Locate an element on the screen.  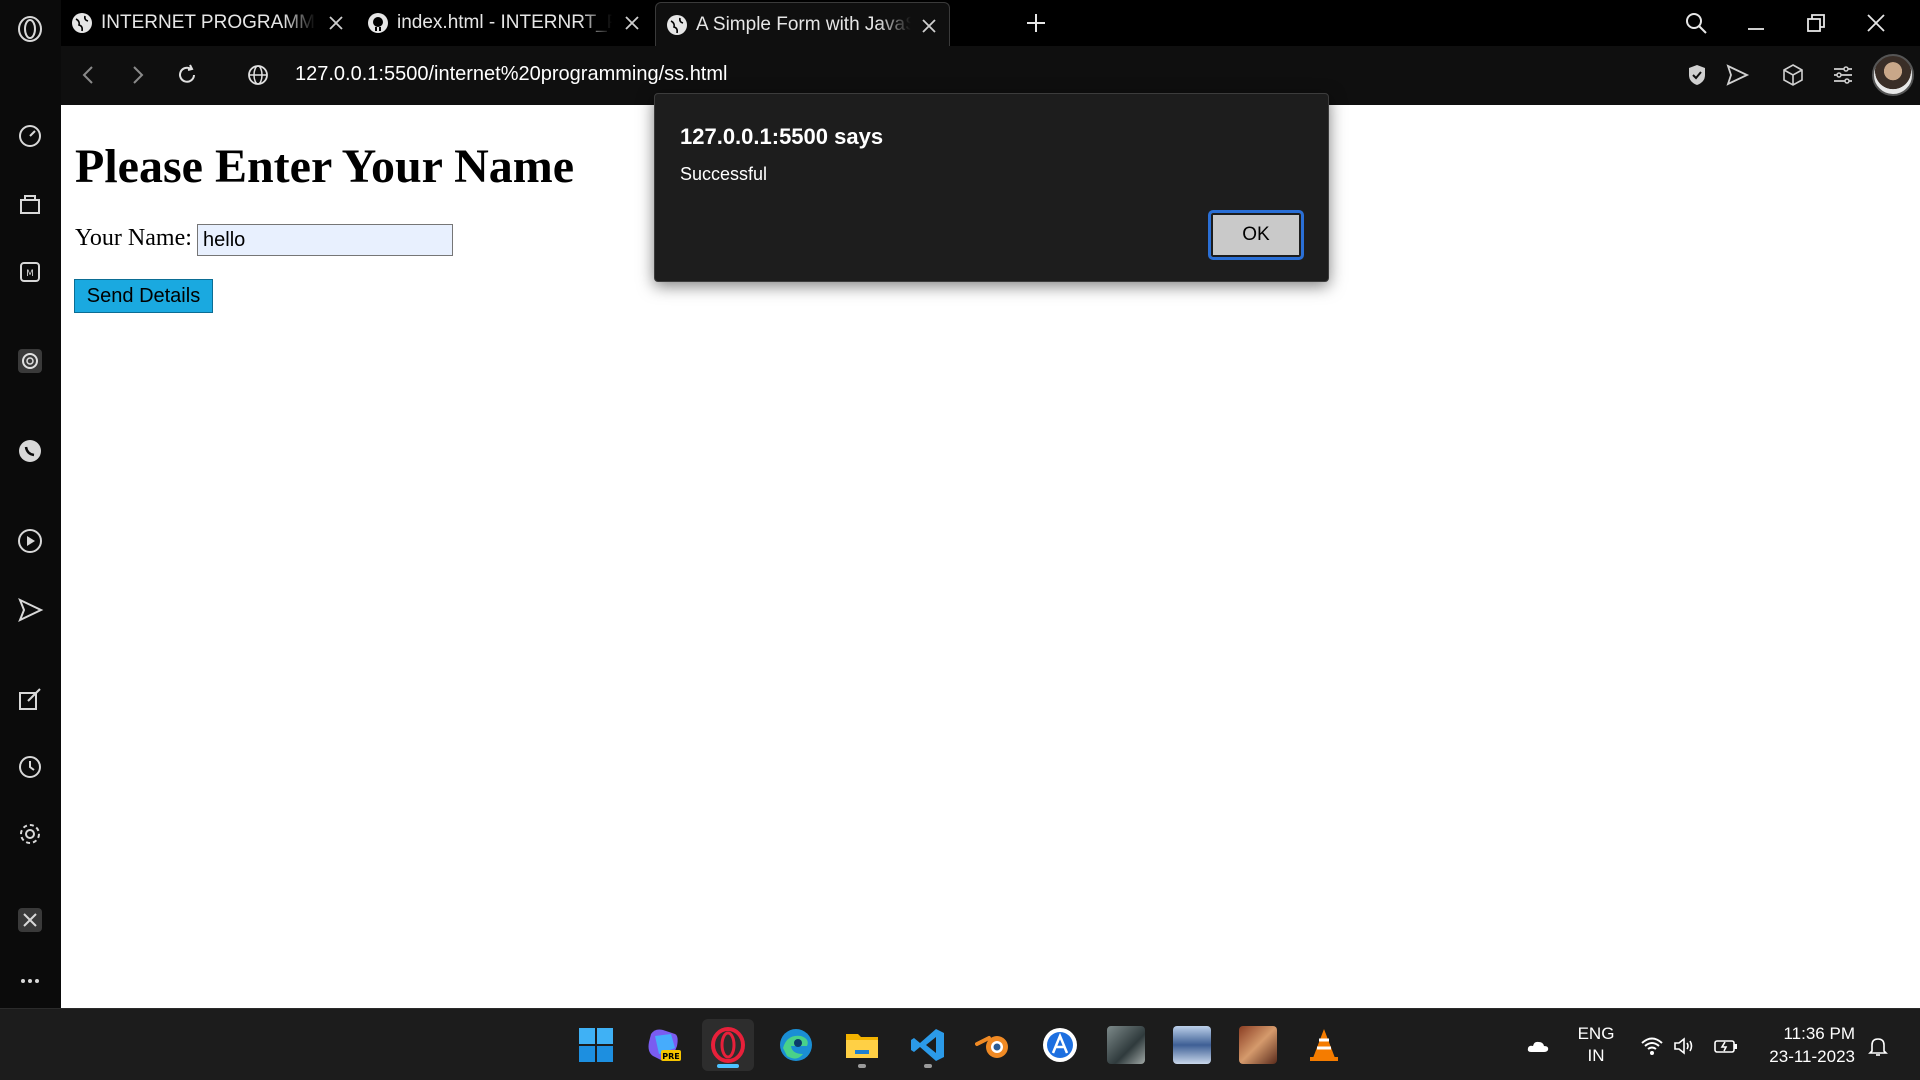
profile-avatar is located at coordinates (1893, 75).